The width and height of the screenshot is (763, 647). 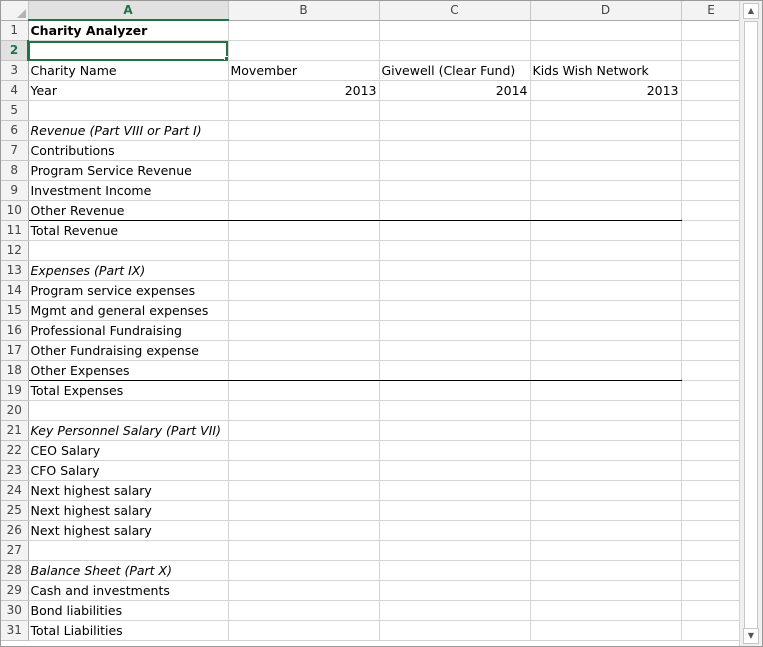 I want to click on cell-b21, so click(x=304, y=430).